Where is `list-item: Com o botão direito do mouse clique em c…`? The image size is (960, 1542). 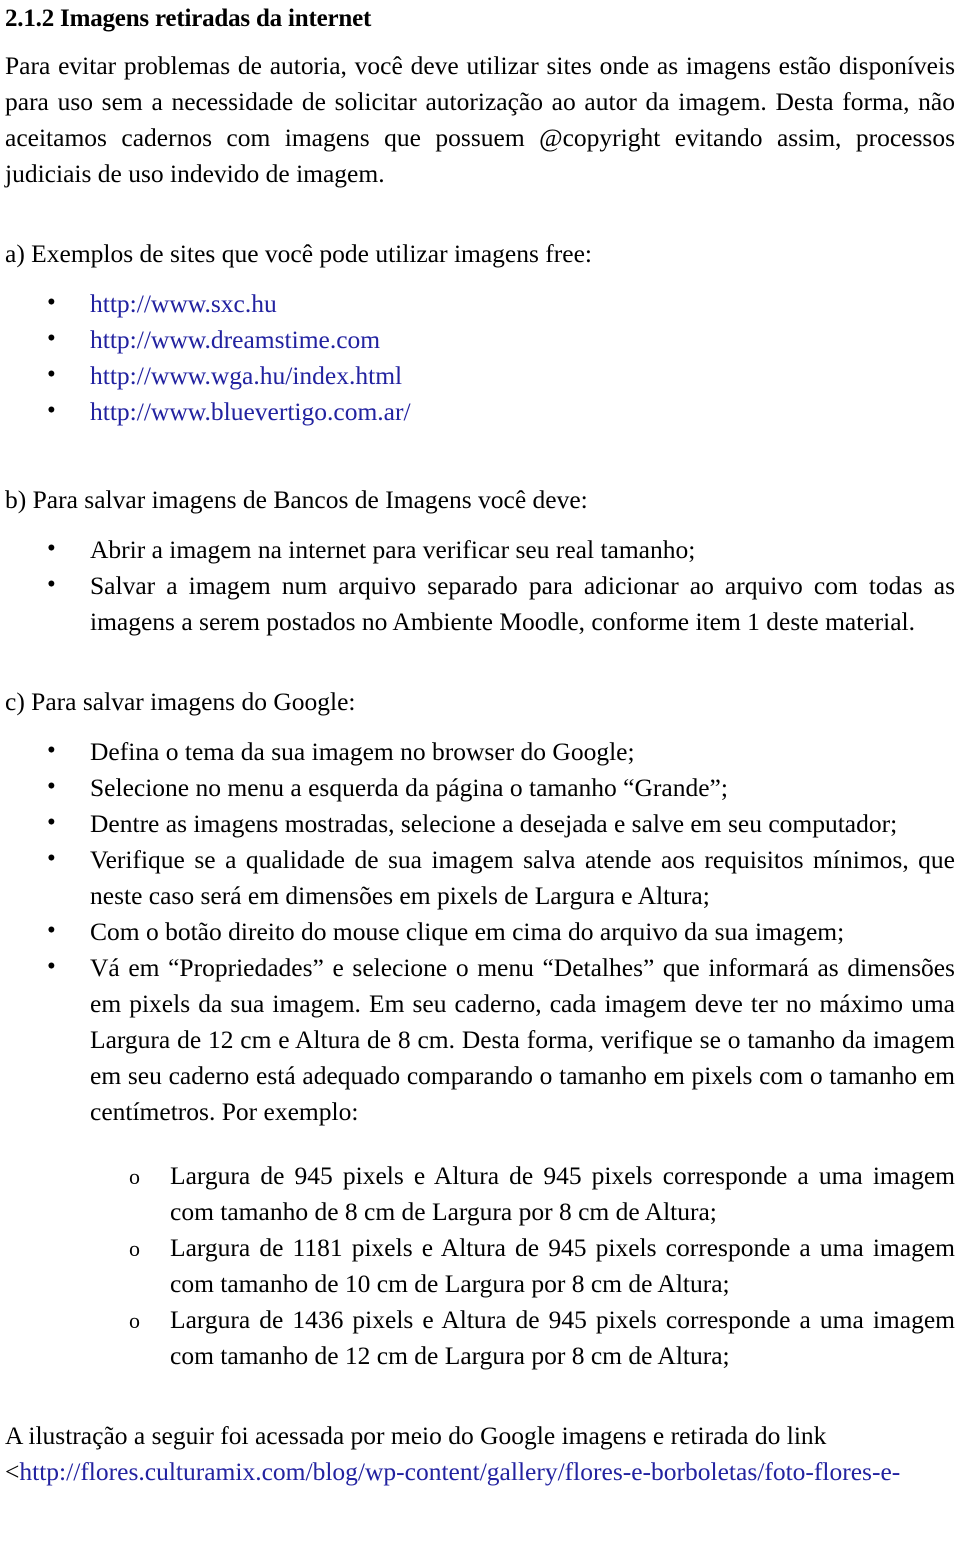
list-item: Com o botão direito do mouse clique em c… is located at coordinates (480, 931).